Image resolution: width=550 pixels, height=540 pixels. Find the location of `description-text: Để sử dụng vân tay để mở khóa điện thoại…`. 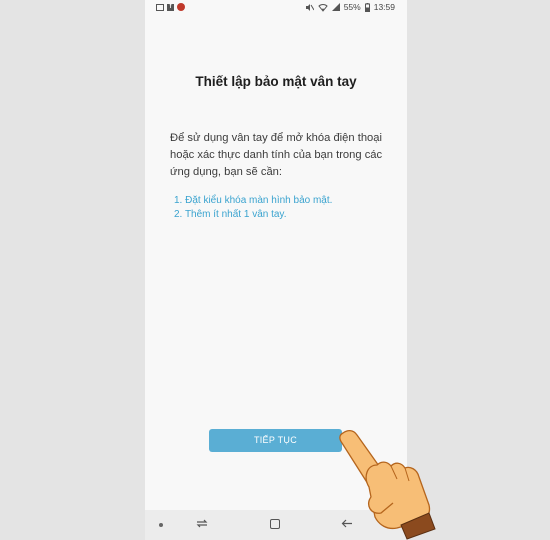

description-text: Để sử dụng vân tay để mở khóa điện thoại… is located at coordinates (276, 155).